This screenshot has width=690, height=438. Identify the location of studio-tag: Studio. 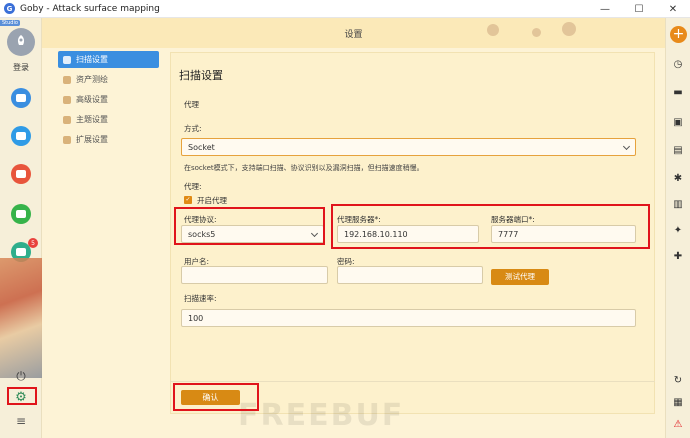
(10, 23).